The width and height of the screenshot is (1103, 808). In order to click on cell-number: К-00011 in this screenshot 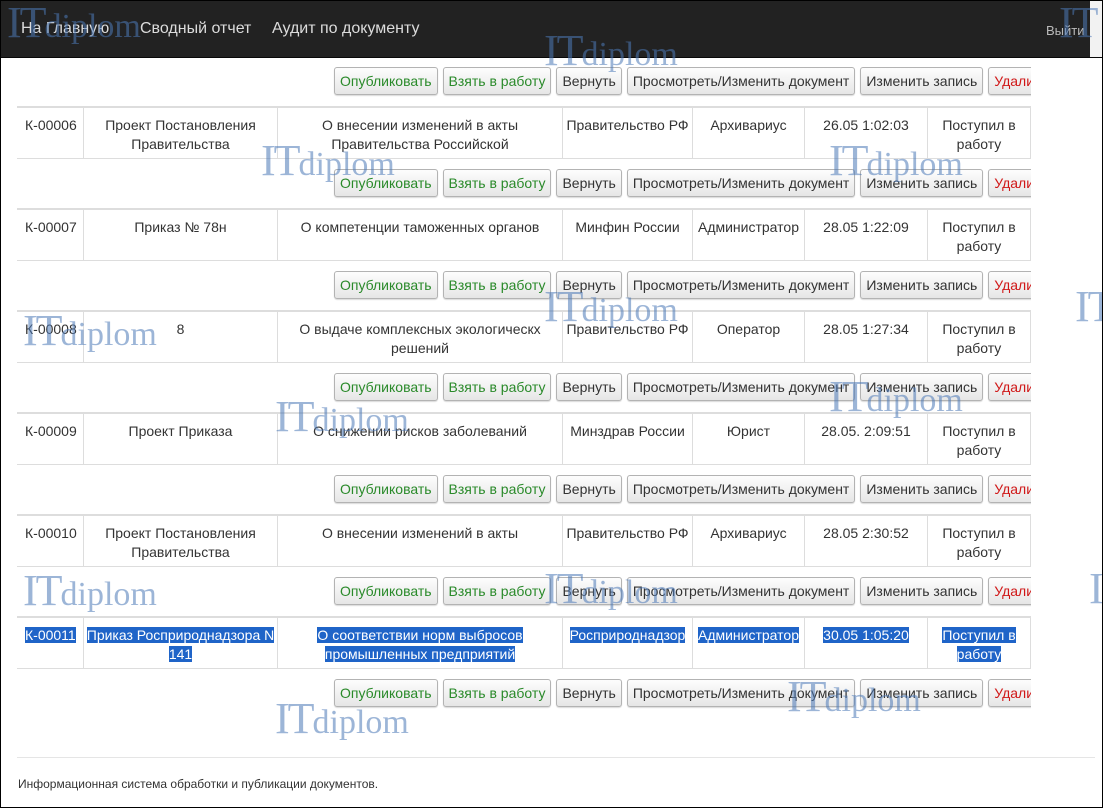, I will do `click(50, 643)`.